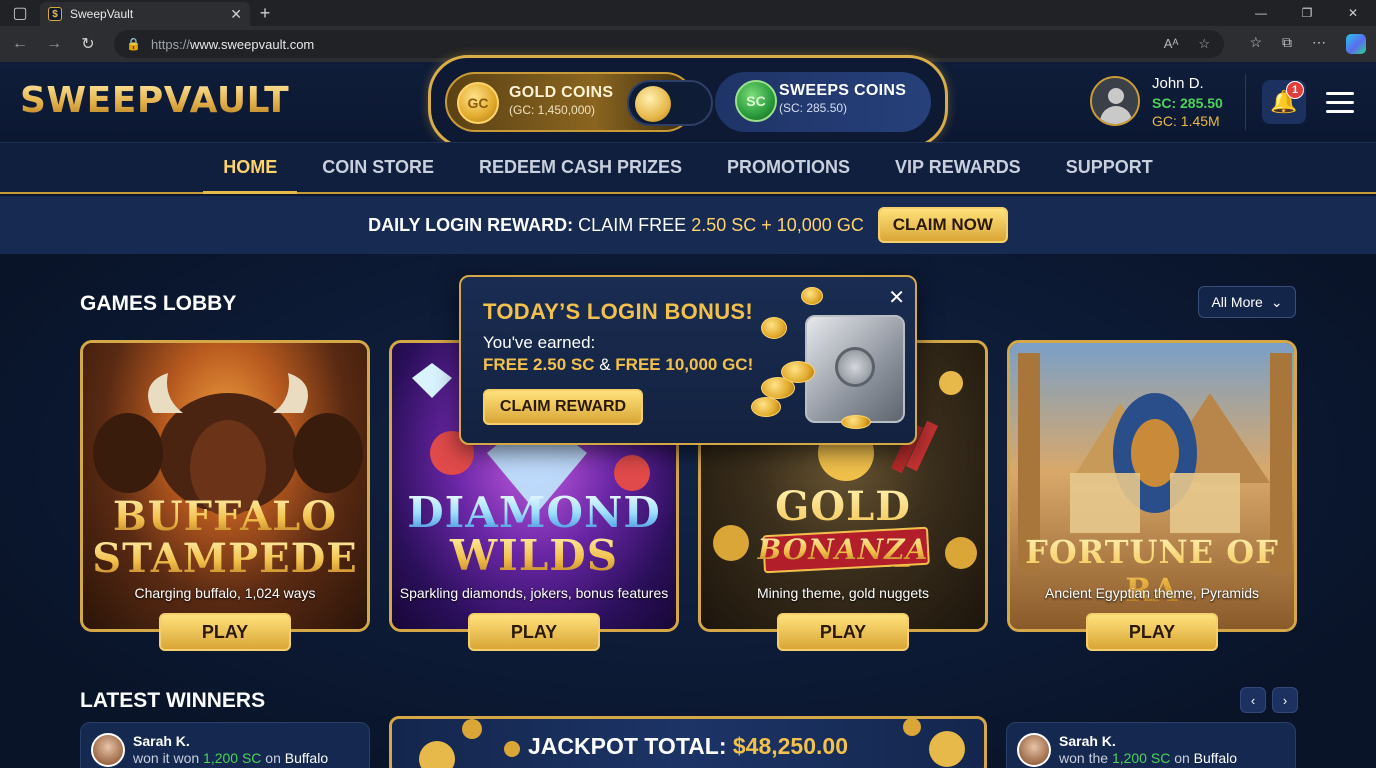 The width and height of the screenshot is (1376, 768). Describe the element at coordinates (225, 593) in the screenshot. I see `game-description: Charging buffalo, 1,024 ways` at that location.